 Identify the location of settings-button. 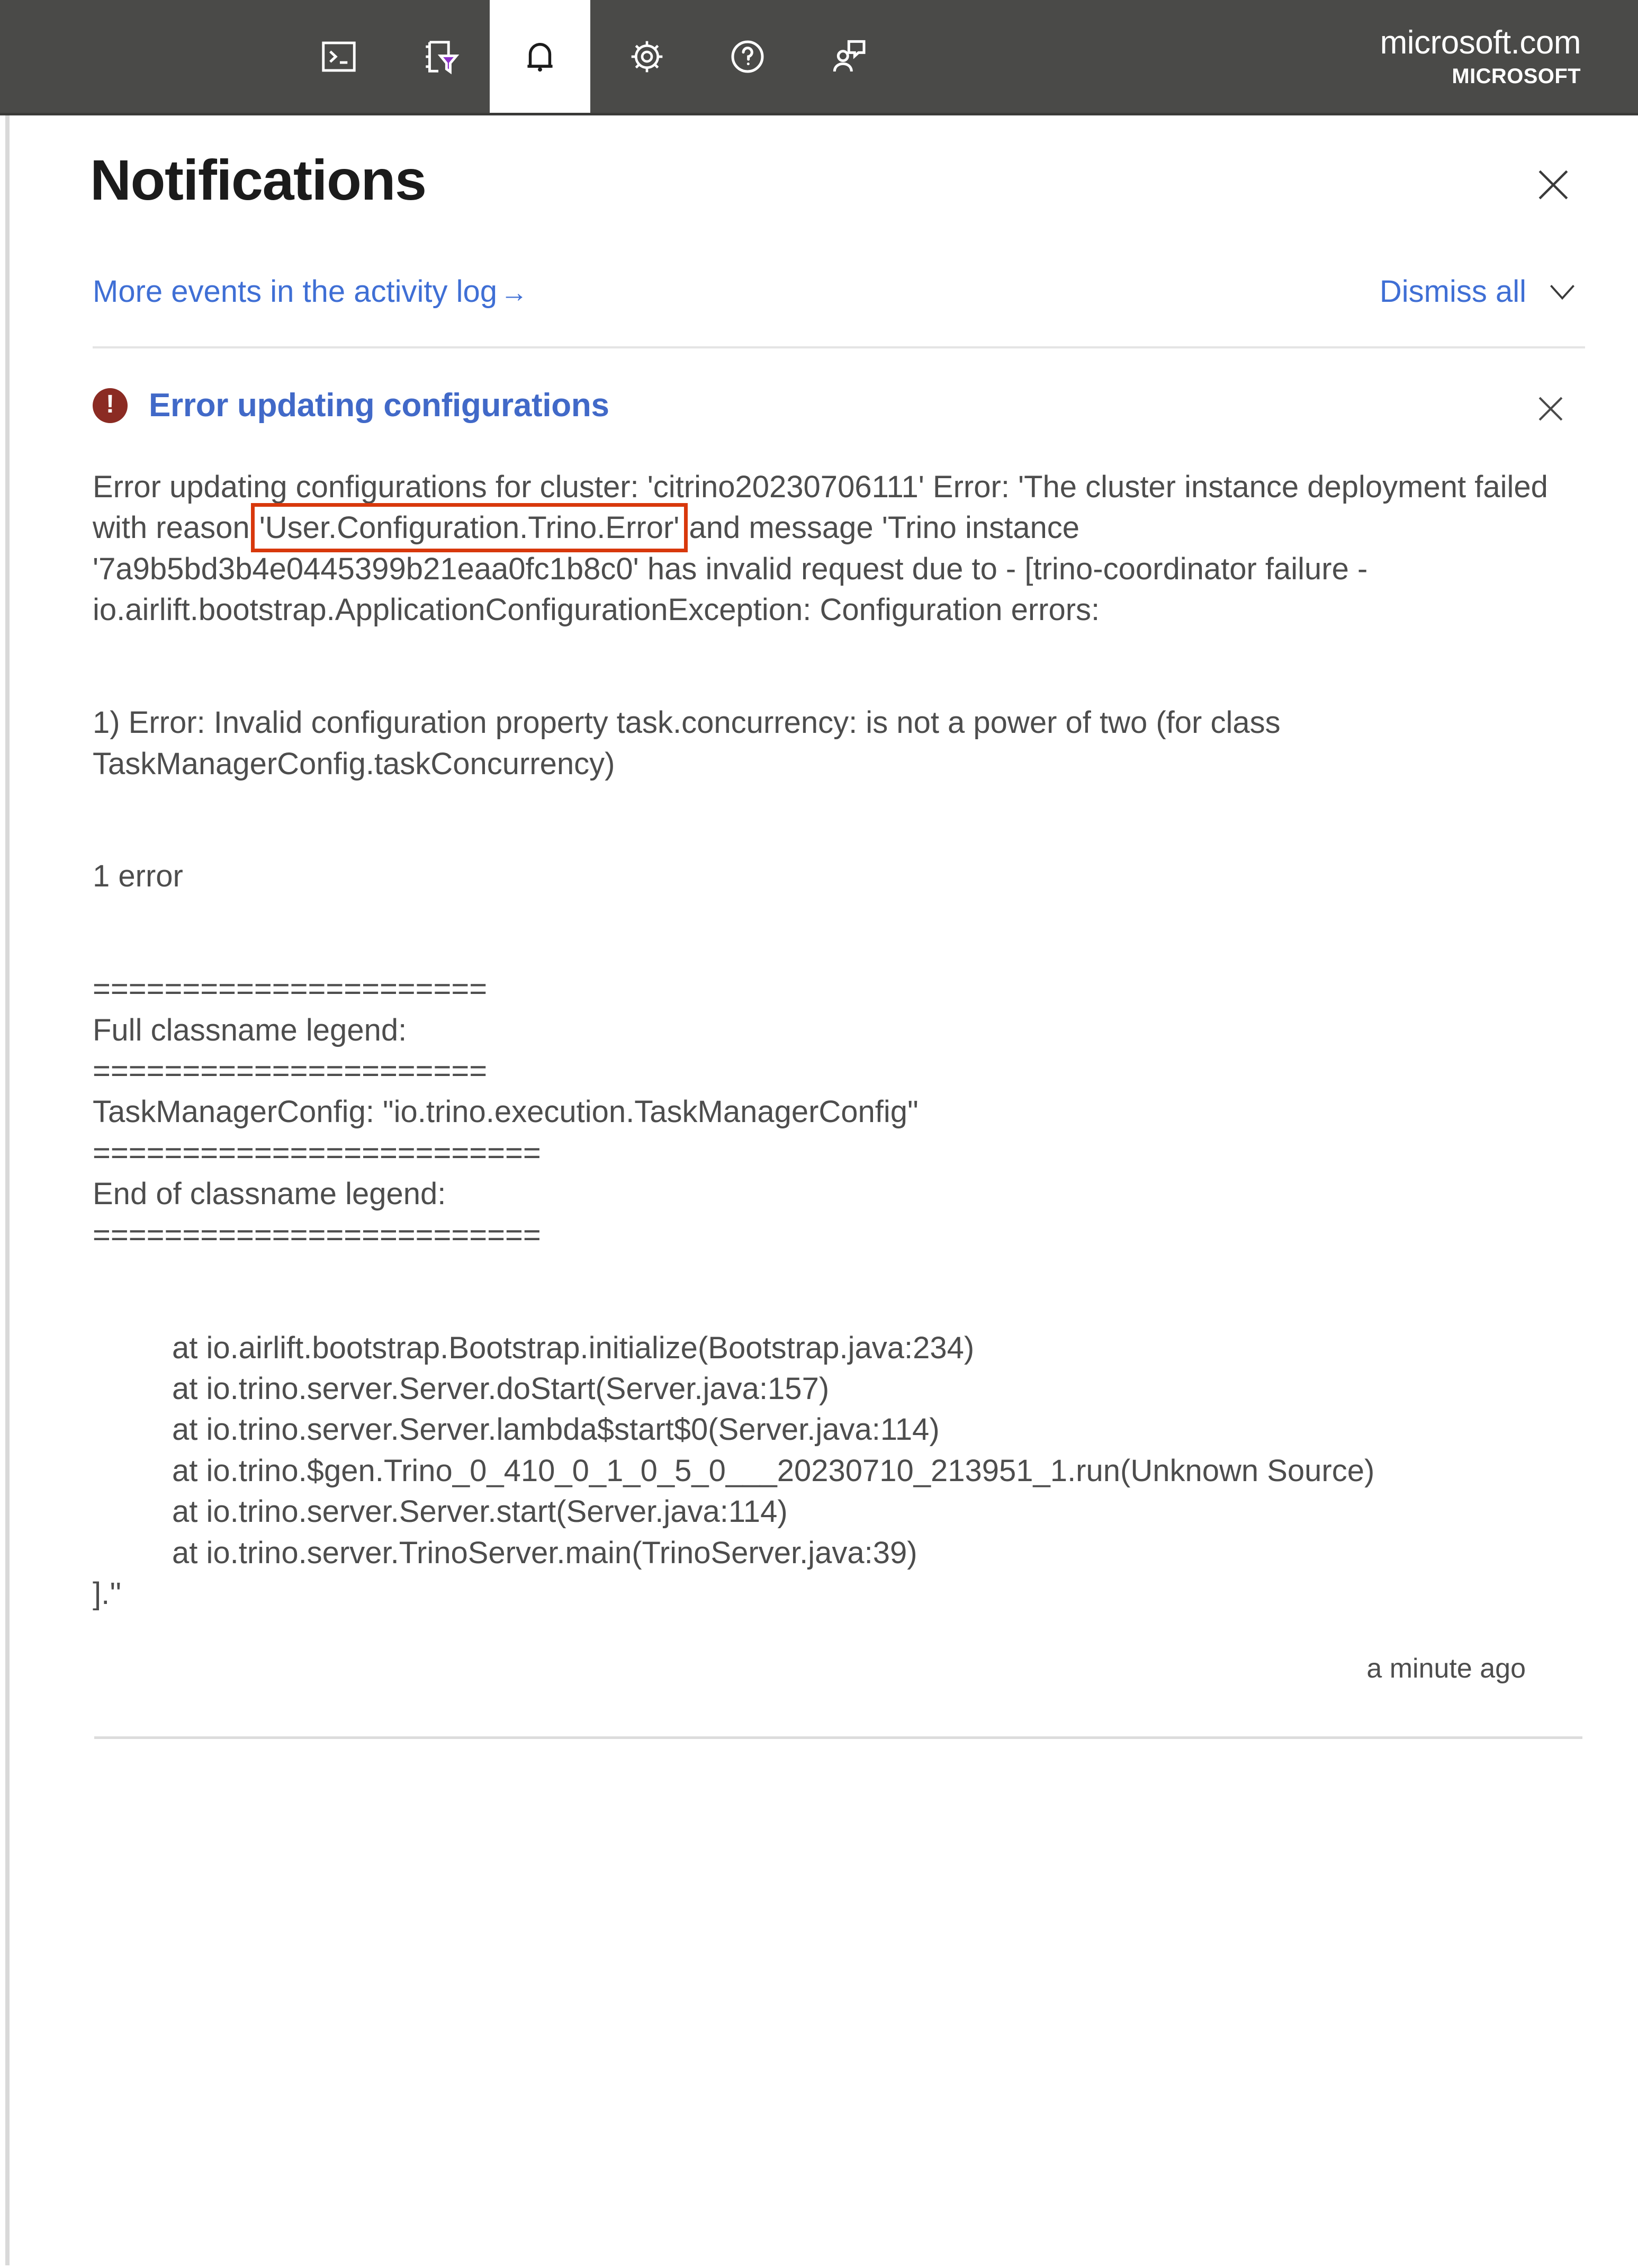
(647, 56).